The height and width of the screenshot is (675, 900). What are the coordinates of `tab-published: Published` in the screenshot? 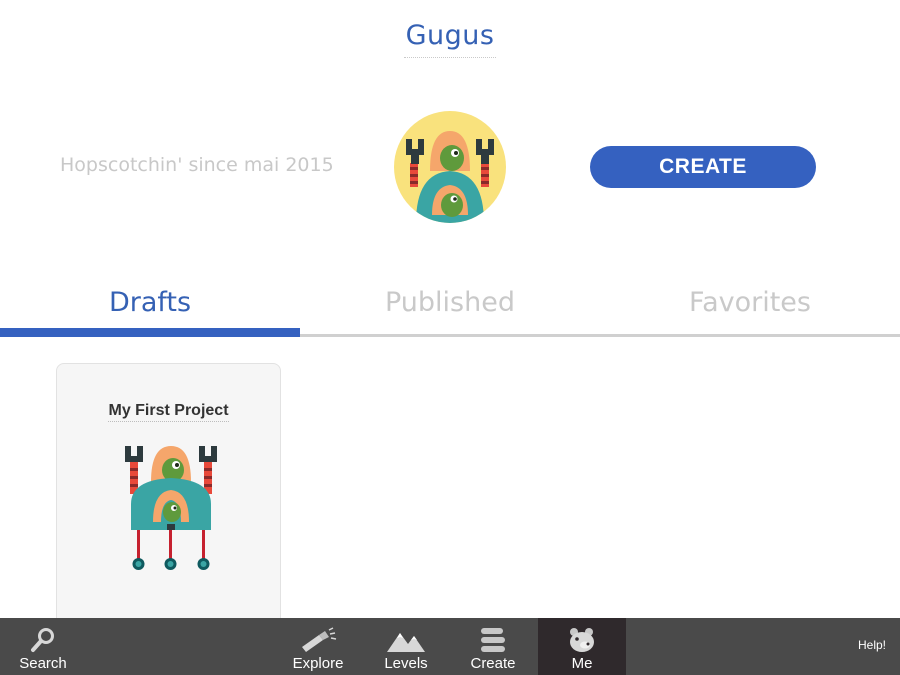 It's located at (450, 302).